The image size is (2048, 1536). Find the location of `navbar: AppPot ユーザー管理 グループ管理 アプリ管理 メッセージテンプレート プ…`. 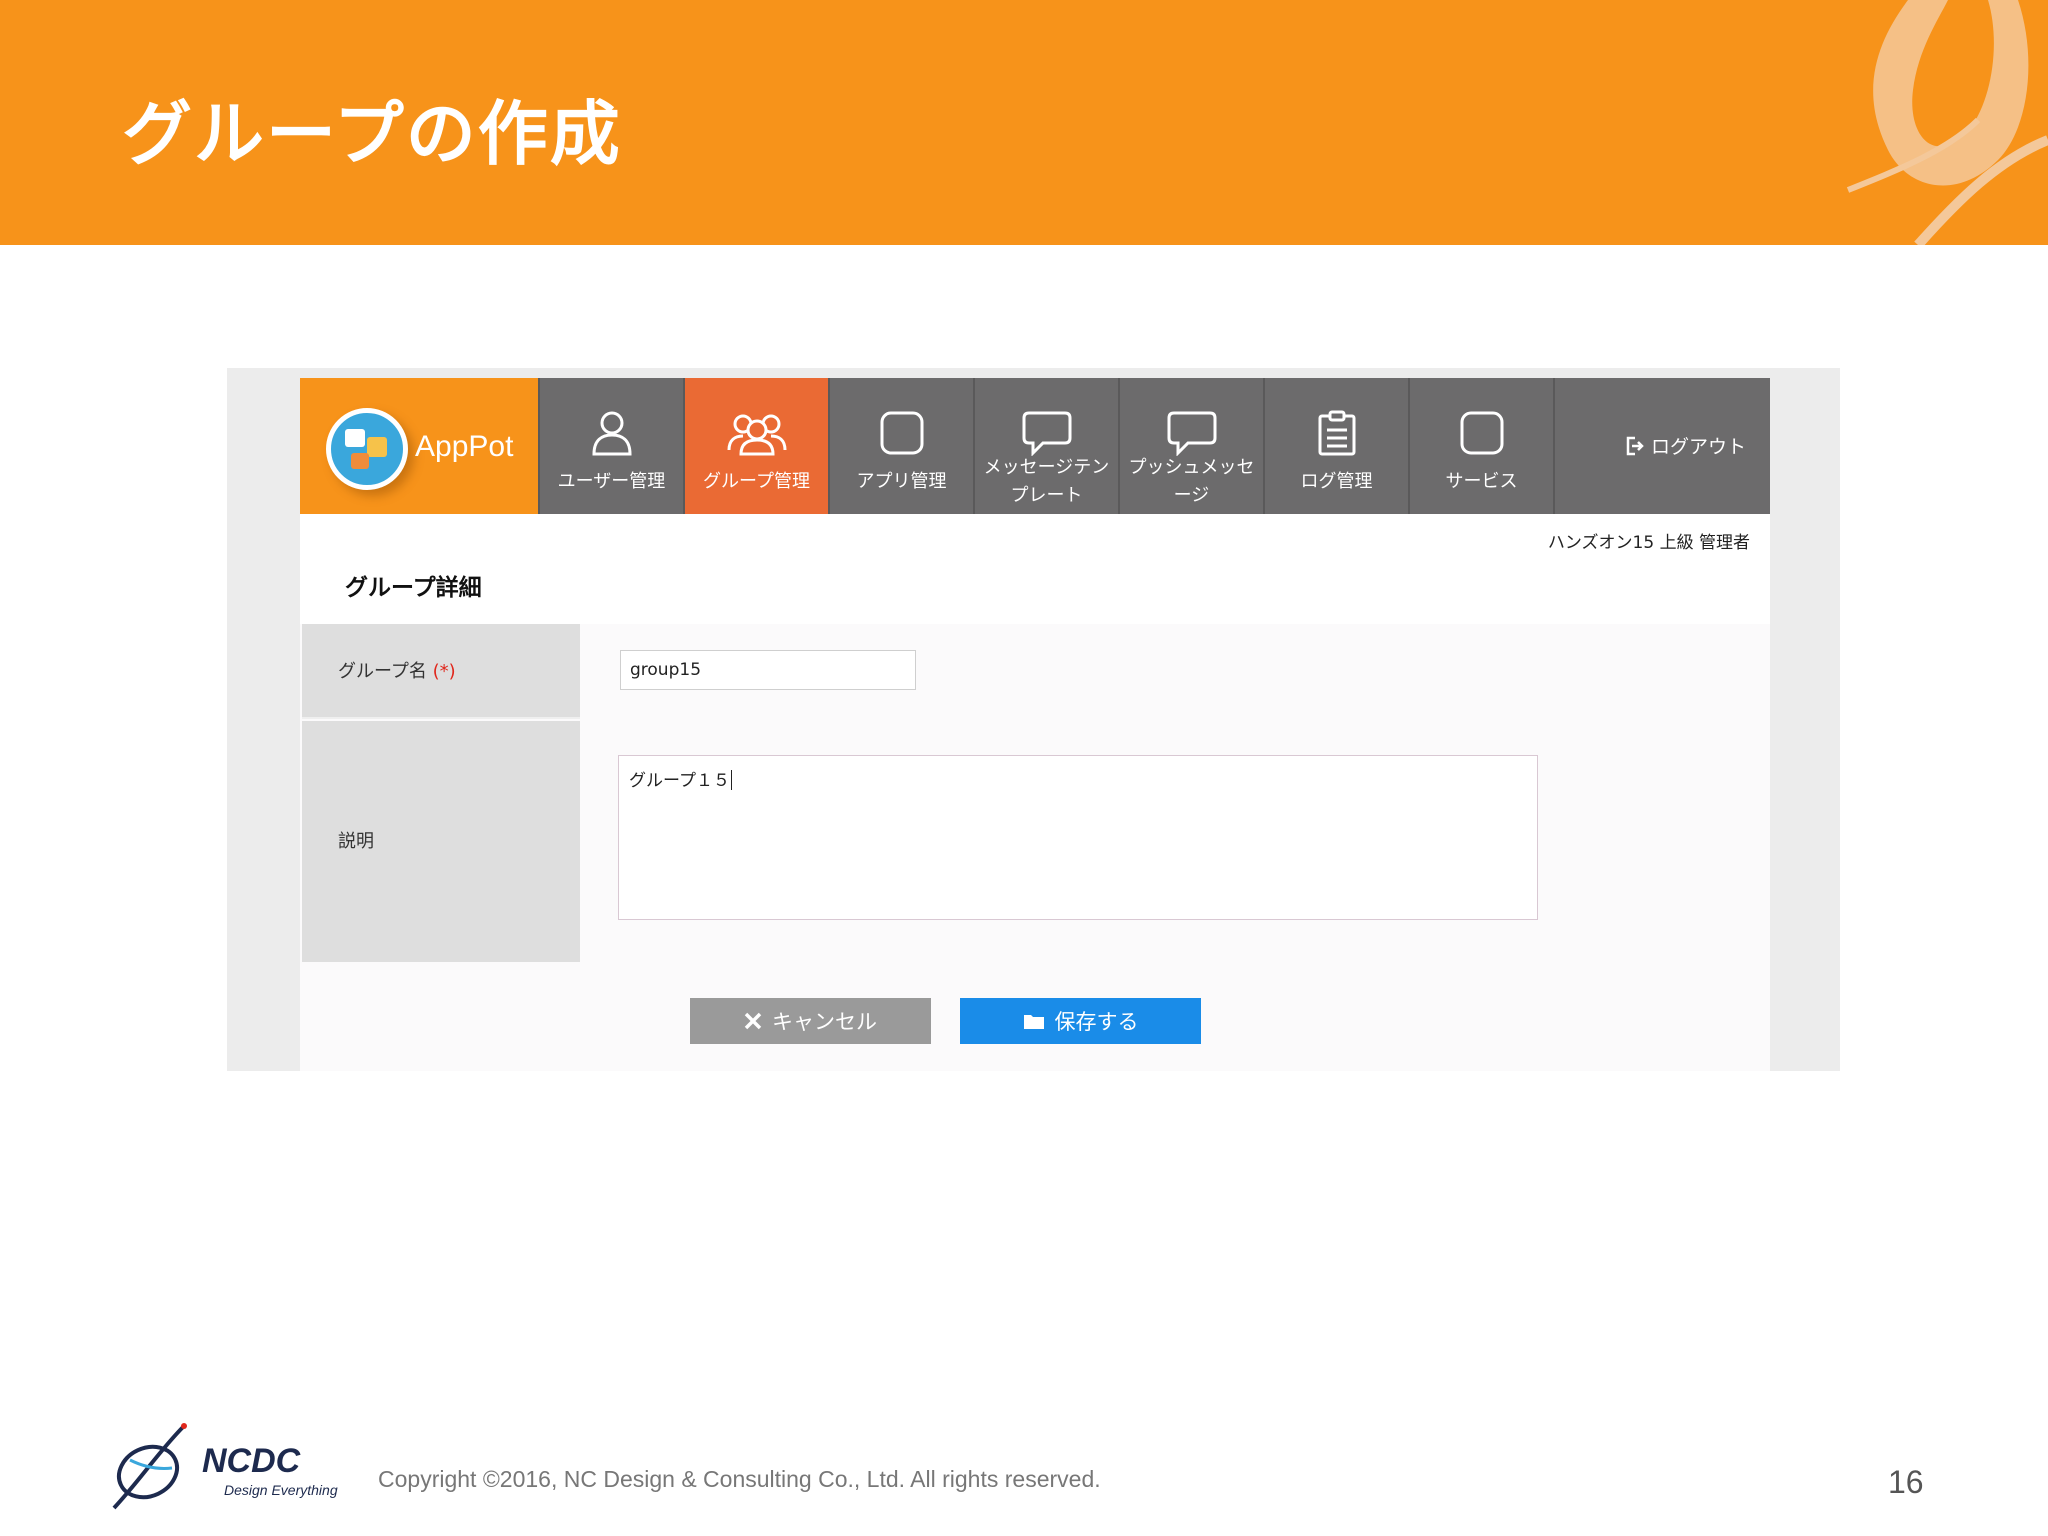

navbar: AppPot ユーザー管理 グループ管理 アプリ管理 メッセージテンプレート プ… is located at coordinates (1035, 446).